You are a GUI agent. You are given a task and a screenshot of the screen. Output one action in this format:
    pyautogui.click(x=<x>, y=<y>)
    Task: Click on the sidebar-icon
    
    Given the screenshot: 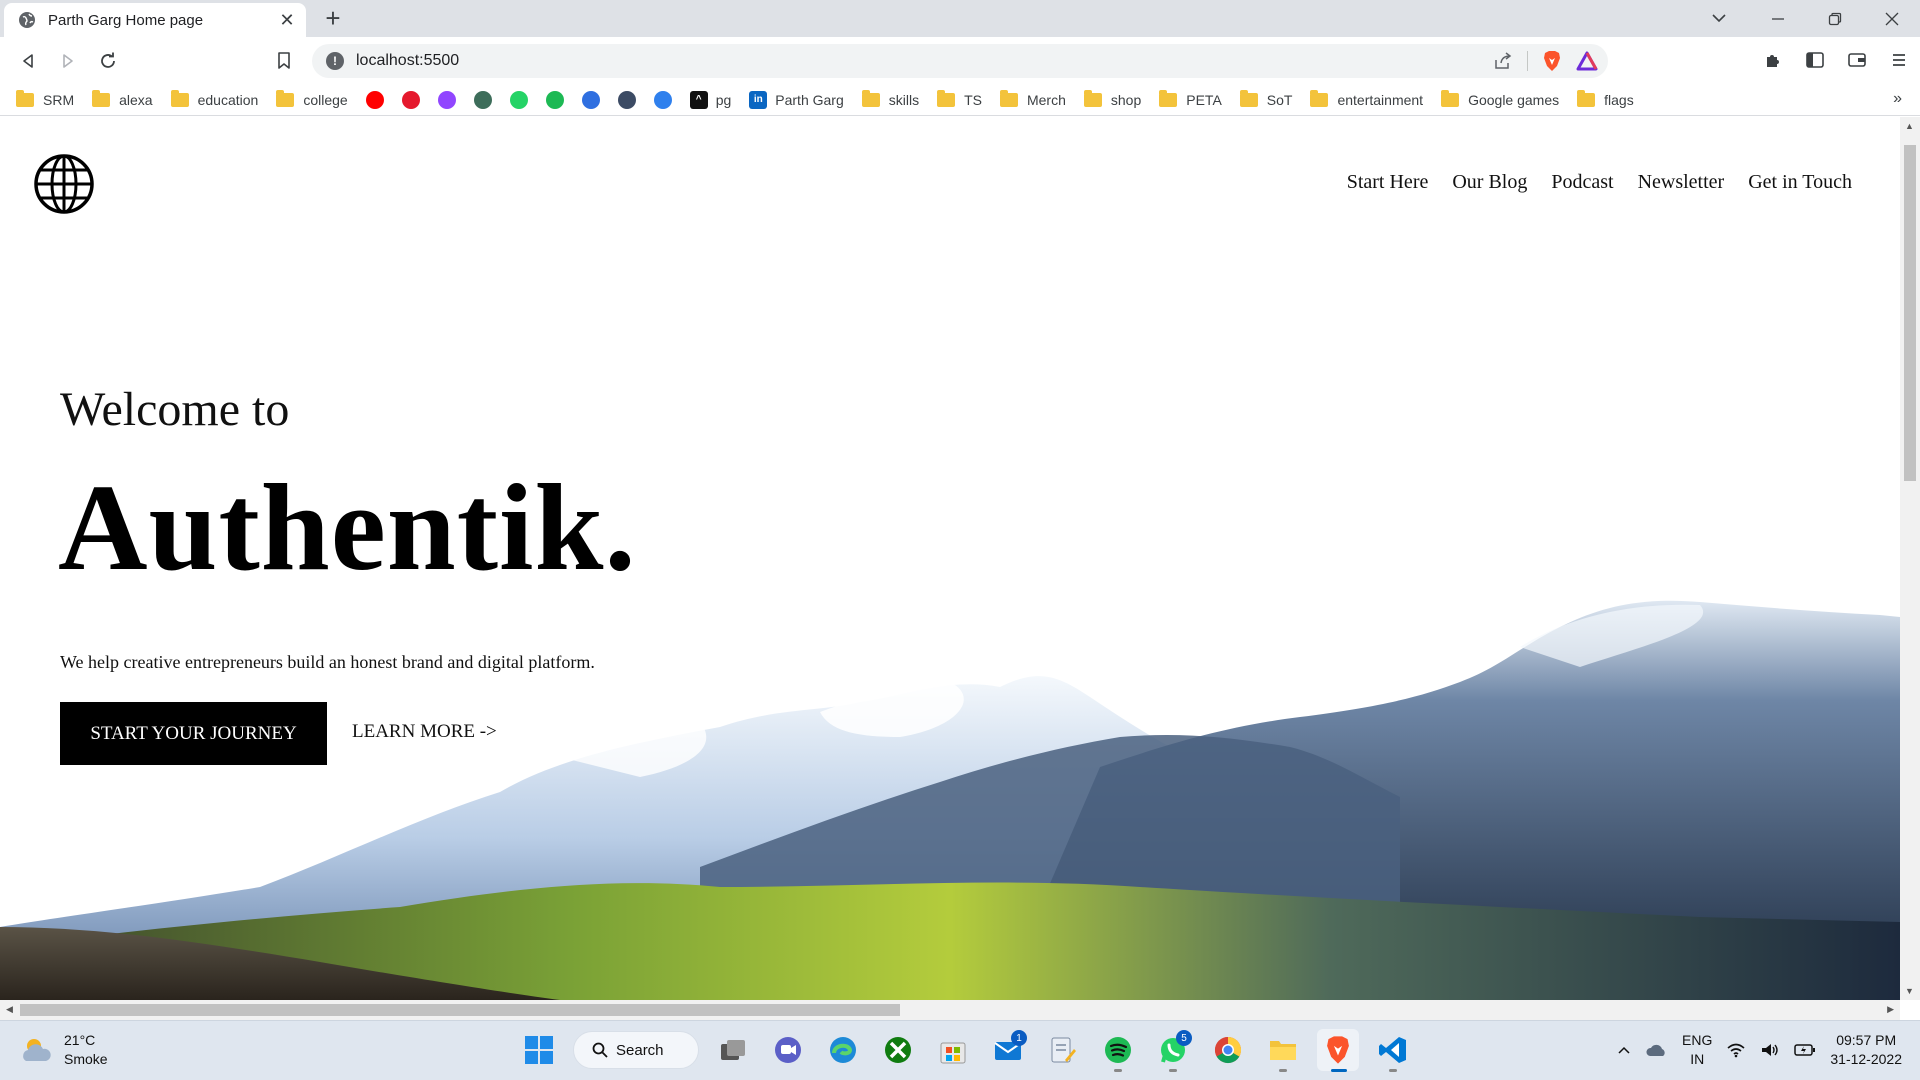 What is the action you would take?
    pyautogui.click(x=1815, y=60)
    